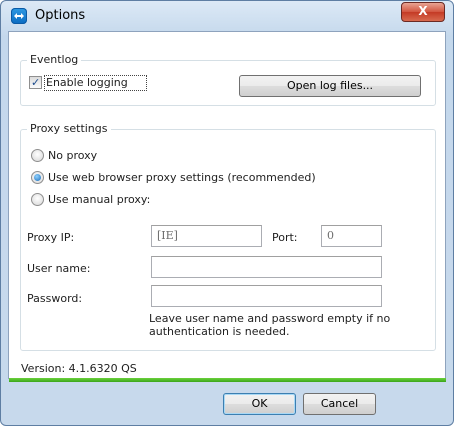  I want to click on proxy-ip-field: [IE], so click(206, 236).